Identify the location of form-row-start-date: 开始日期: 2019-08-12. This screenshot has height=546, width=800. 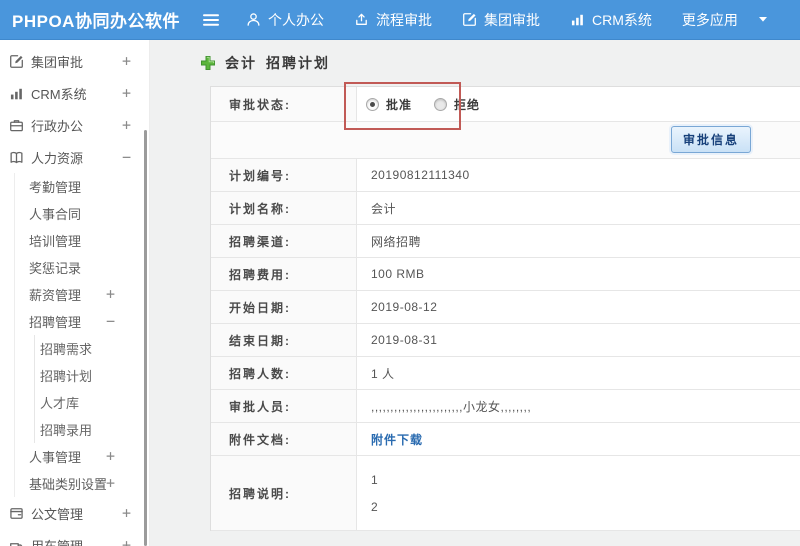
(505, 307).